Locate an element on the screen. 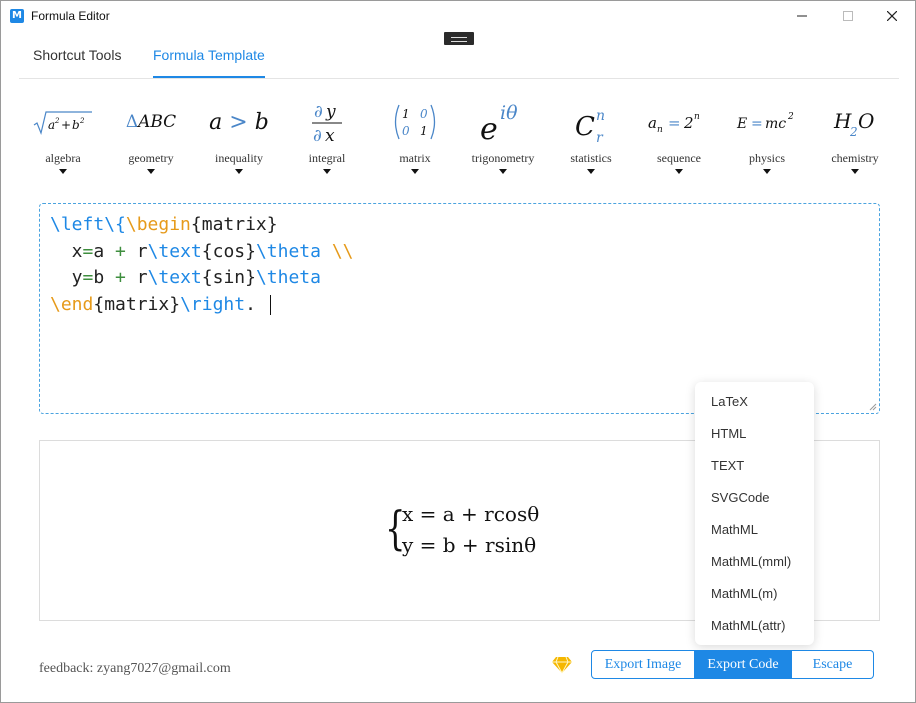 The height and width of the screenshot is (703, 916). export-button-group: Export Image Export Code Escape is located at coordinates (732, 664).